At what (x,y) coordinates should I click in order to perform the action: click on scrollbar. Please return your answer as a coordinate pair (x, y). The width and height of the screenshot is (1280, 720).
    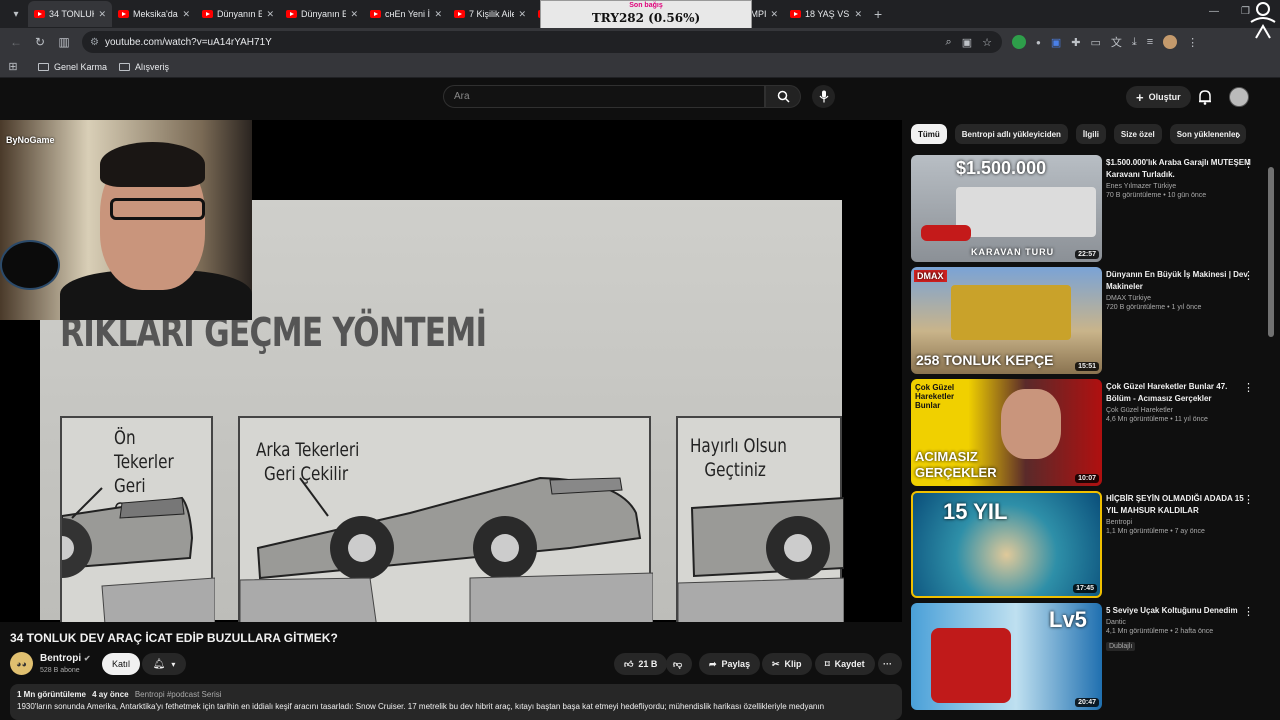
    Looking at the image, I should click on (1271, 252).